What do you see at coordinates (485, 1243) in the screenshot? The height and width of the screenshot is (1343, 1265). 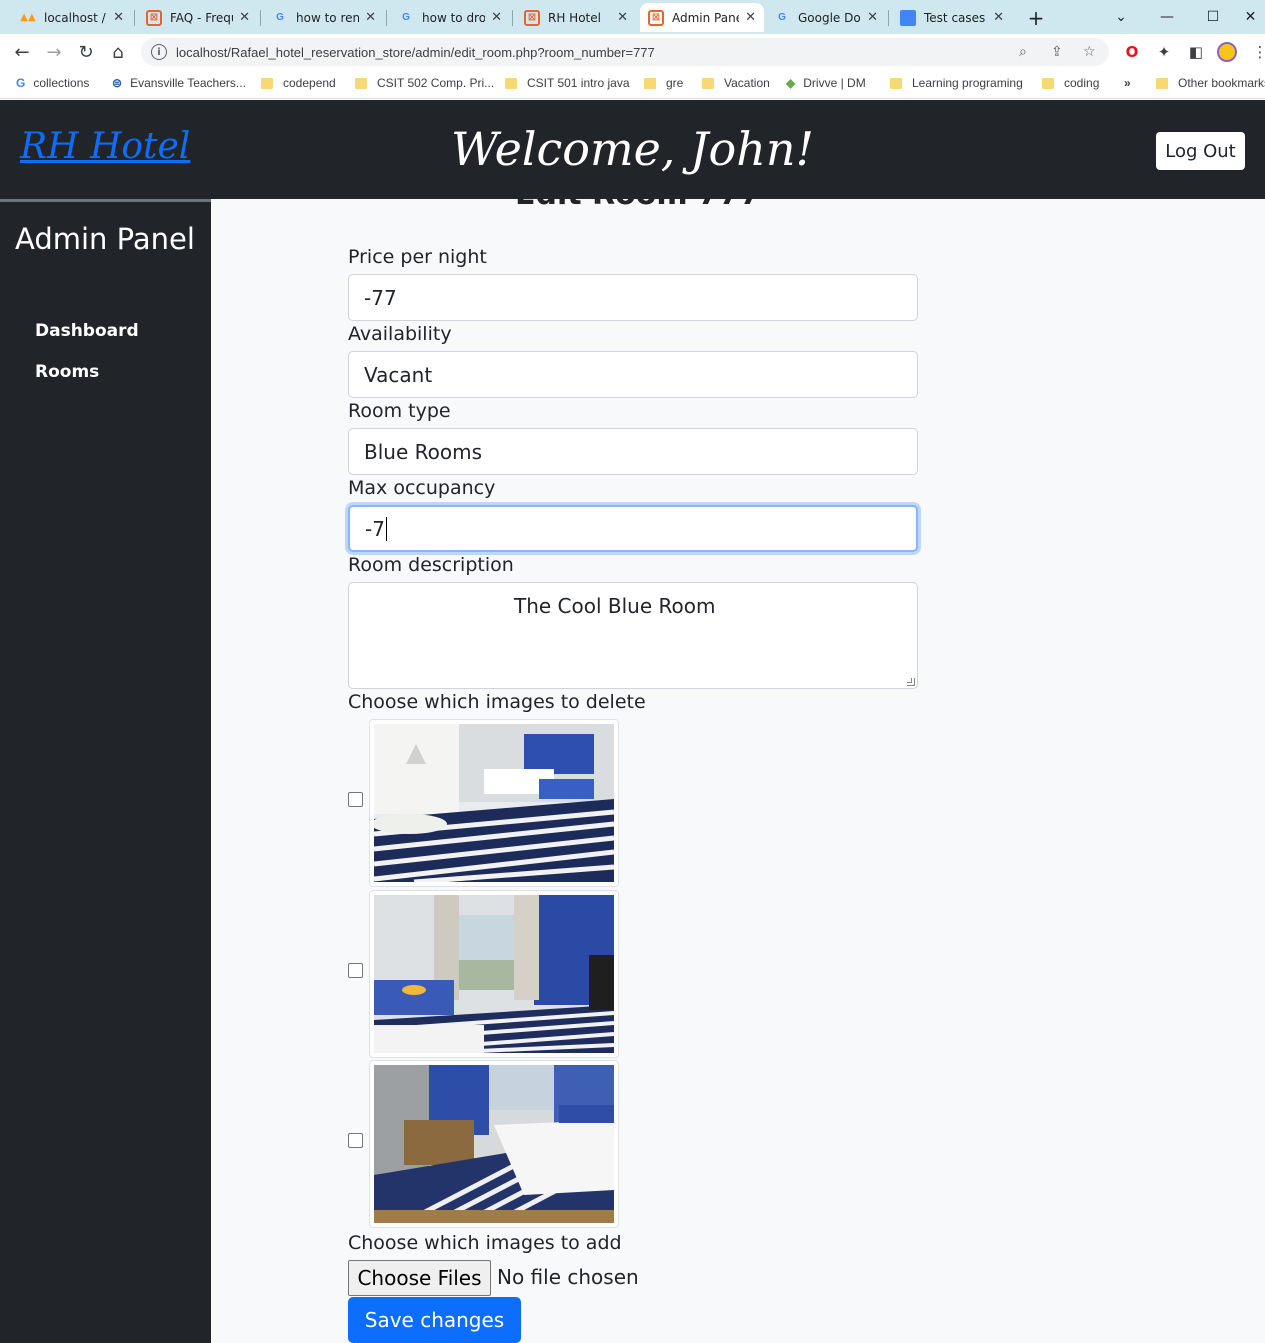 I see `add-images-label: Choose which images to add` at bounding box center [485, 1243].